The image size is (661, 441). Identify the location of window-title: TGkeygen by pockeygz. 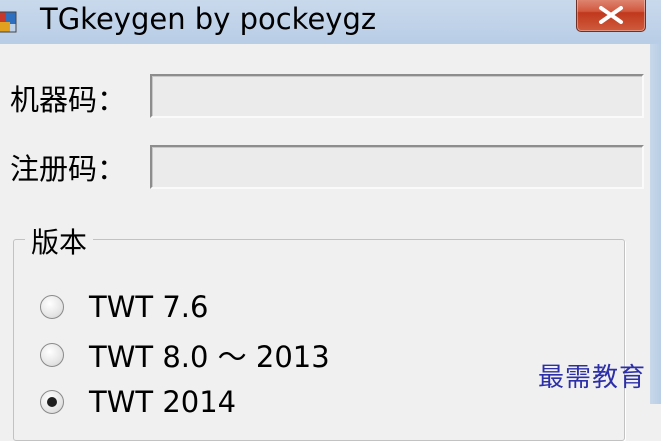
(208, 19).